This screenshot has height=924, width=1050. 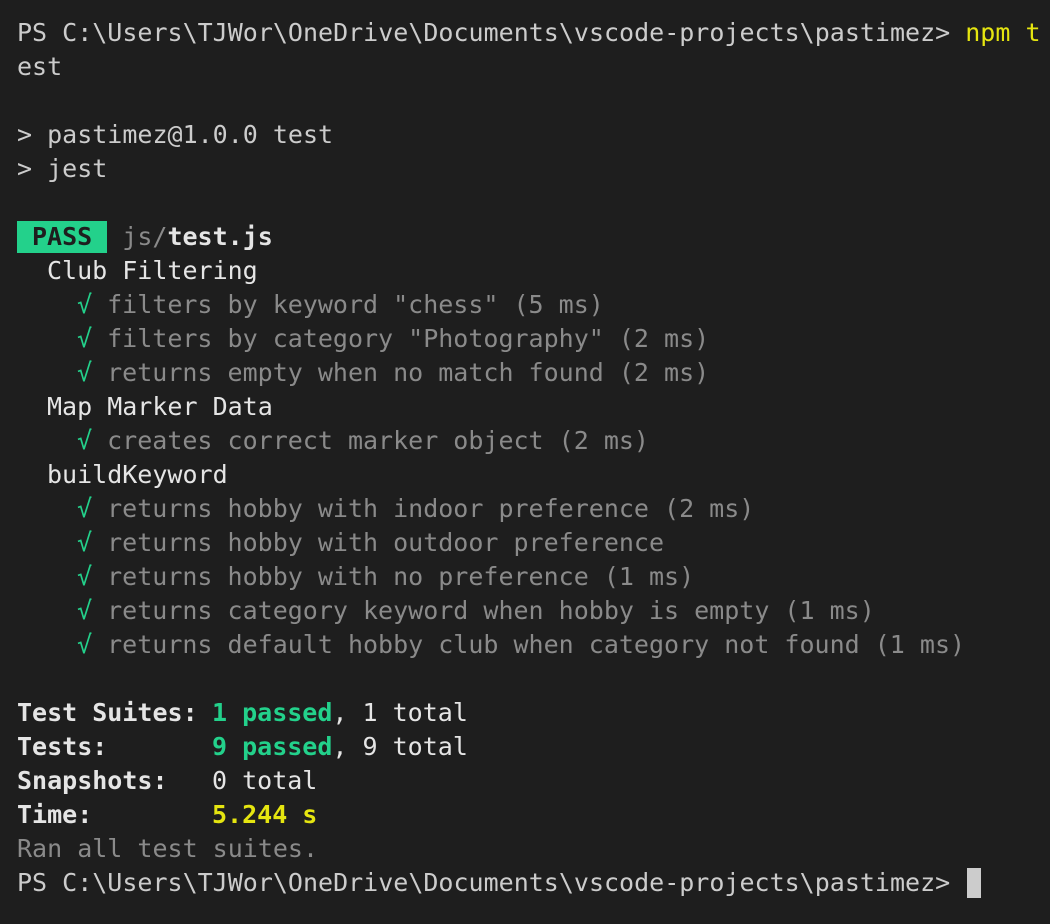 I want to click on test-group-name: buildKeyword, so click(x=137, y=474).